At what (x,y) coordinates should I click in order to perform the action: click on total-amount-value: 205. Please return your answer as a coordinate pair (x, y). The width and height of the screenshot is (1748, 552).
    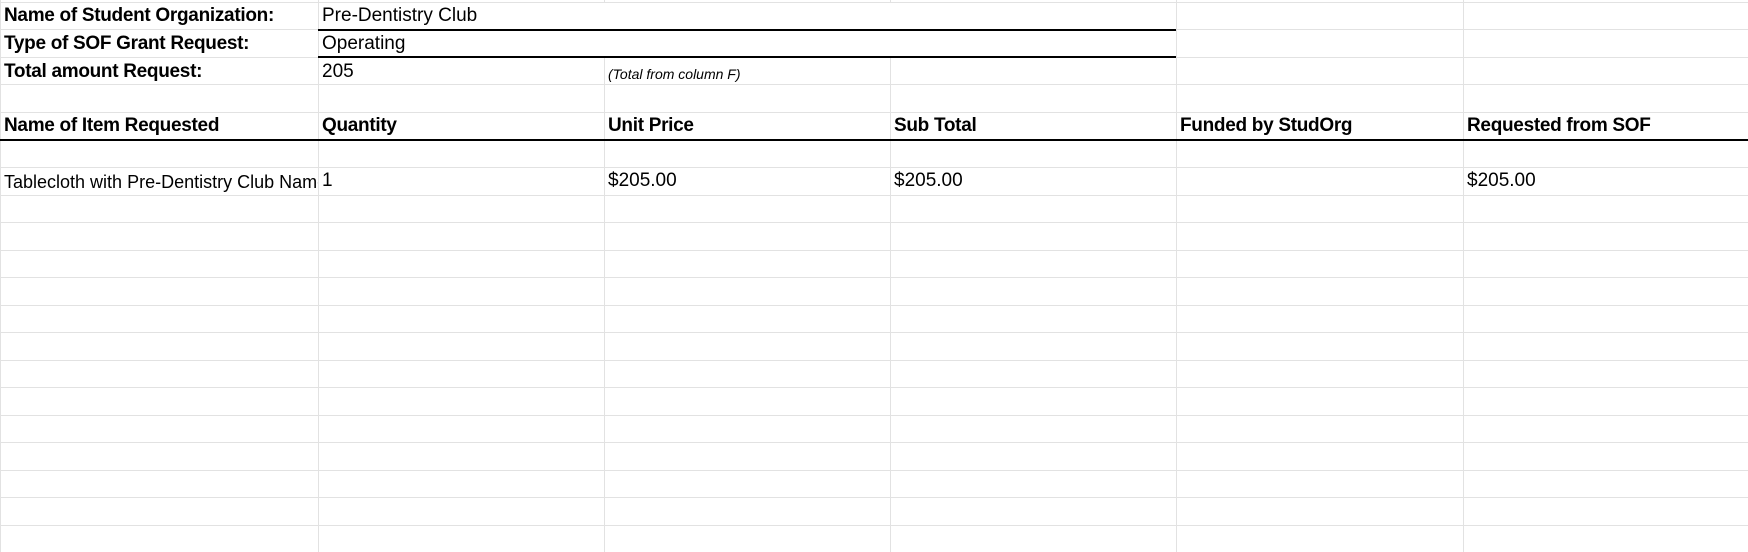
    Looking at the image, I should click on (461, 71).